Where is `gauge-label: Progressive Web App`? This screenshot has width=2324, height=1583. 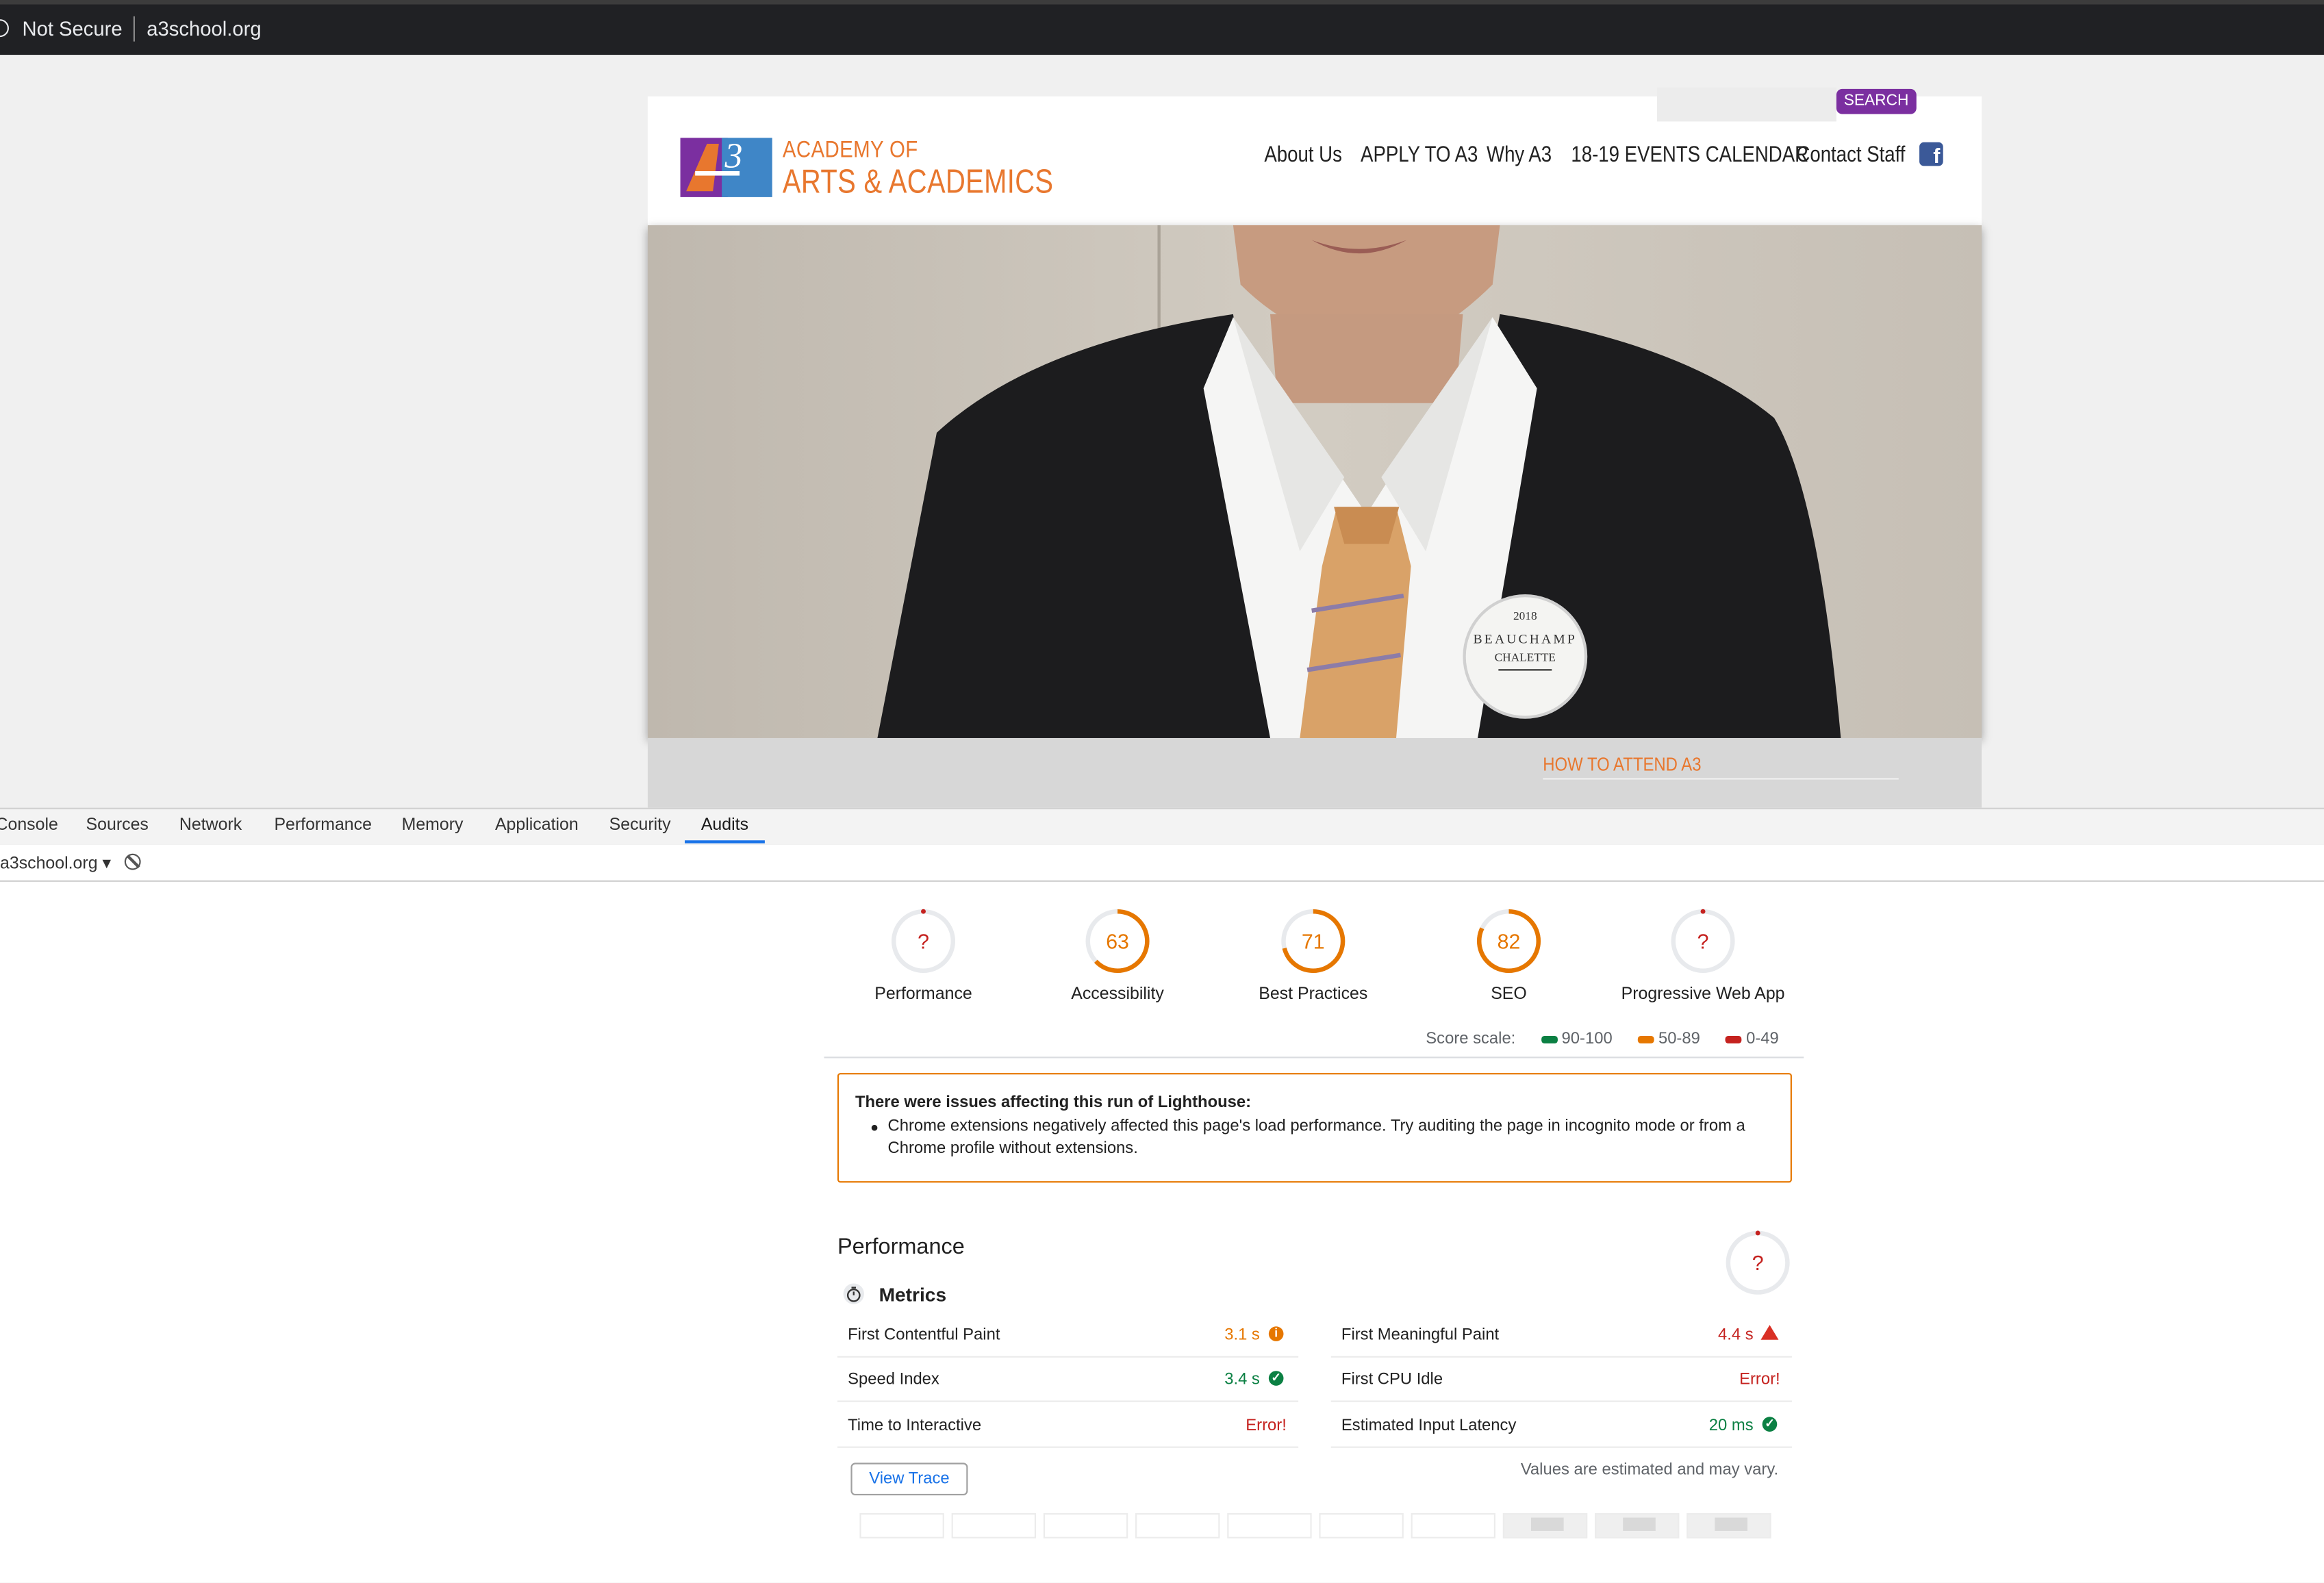
gauge-label: Progressive Web App is located at coordinates (1703, 994).